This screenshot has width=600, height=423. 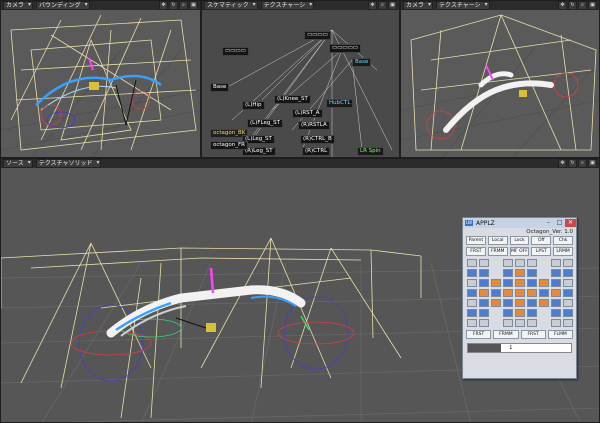 What do you see at coordinates (563, 251) in the screenshot?
I see `lrmm-button: LRMM` at bounding box center [563, 251].